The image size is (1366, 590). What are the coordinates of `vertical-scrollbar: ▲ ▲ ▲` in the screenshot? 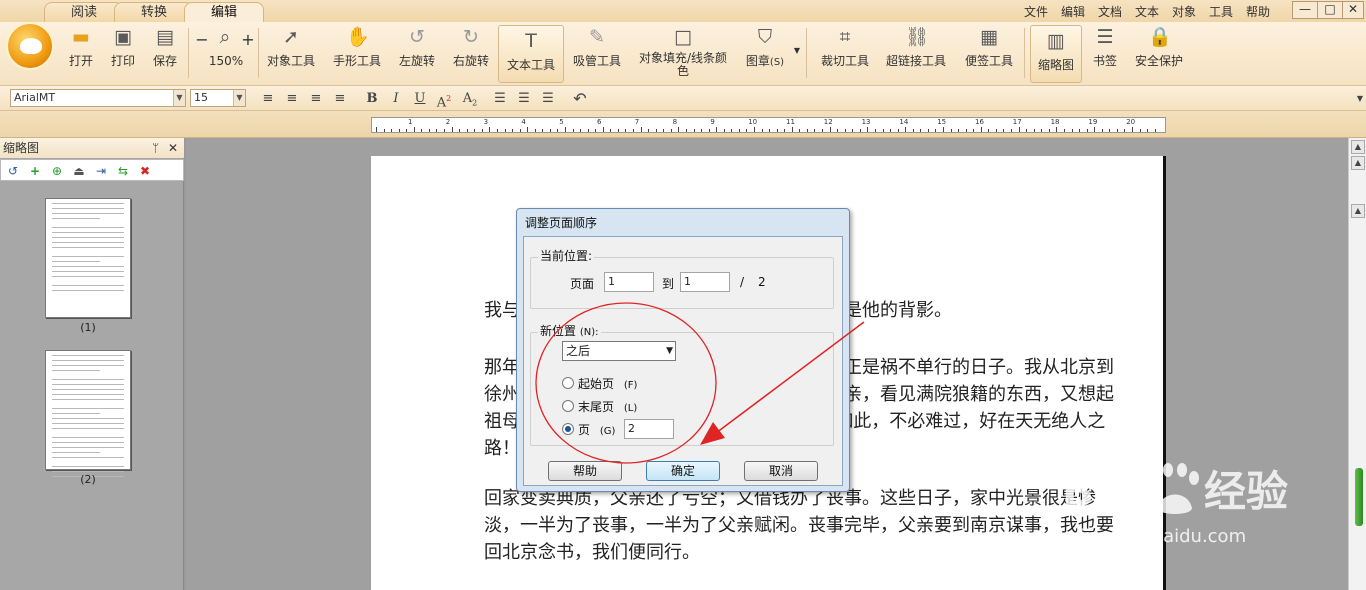 It's located at (1357, 364).